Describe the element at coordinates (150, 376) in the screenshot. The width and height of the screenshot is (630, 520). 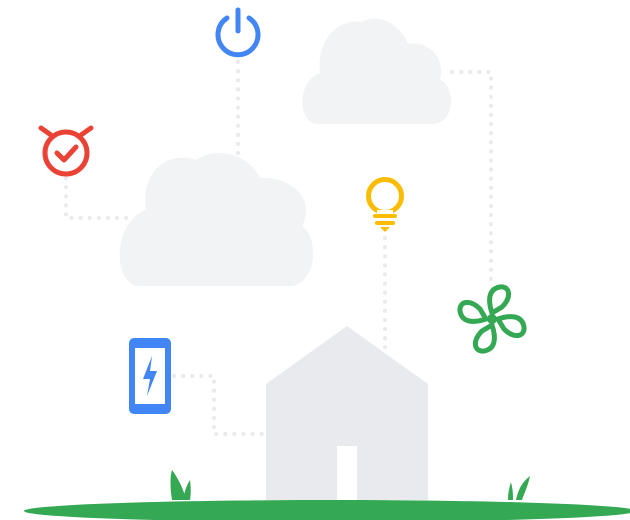
I see `phone-charging-icon` at that location.